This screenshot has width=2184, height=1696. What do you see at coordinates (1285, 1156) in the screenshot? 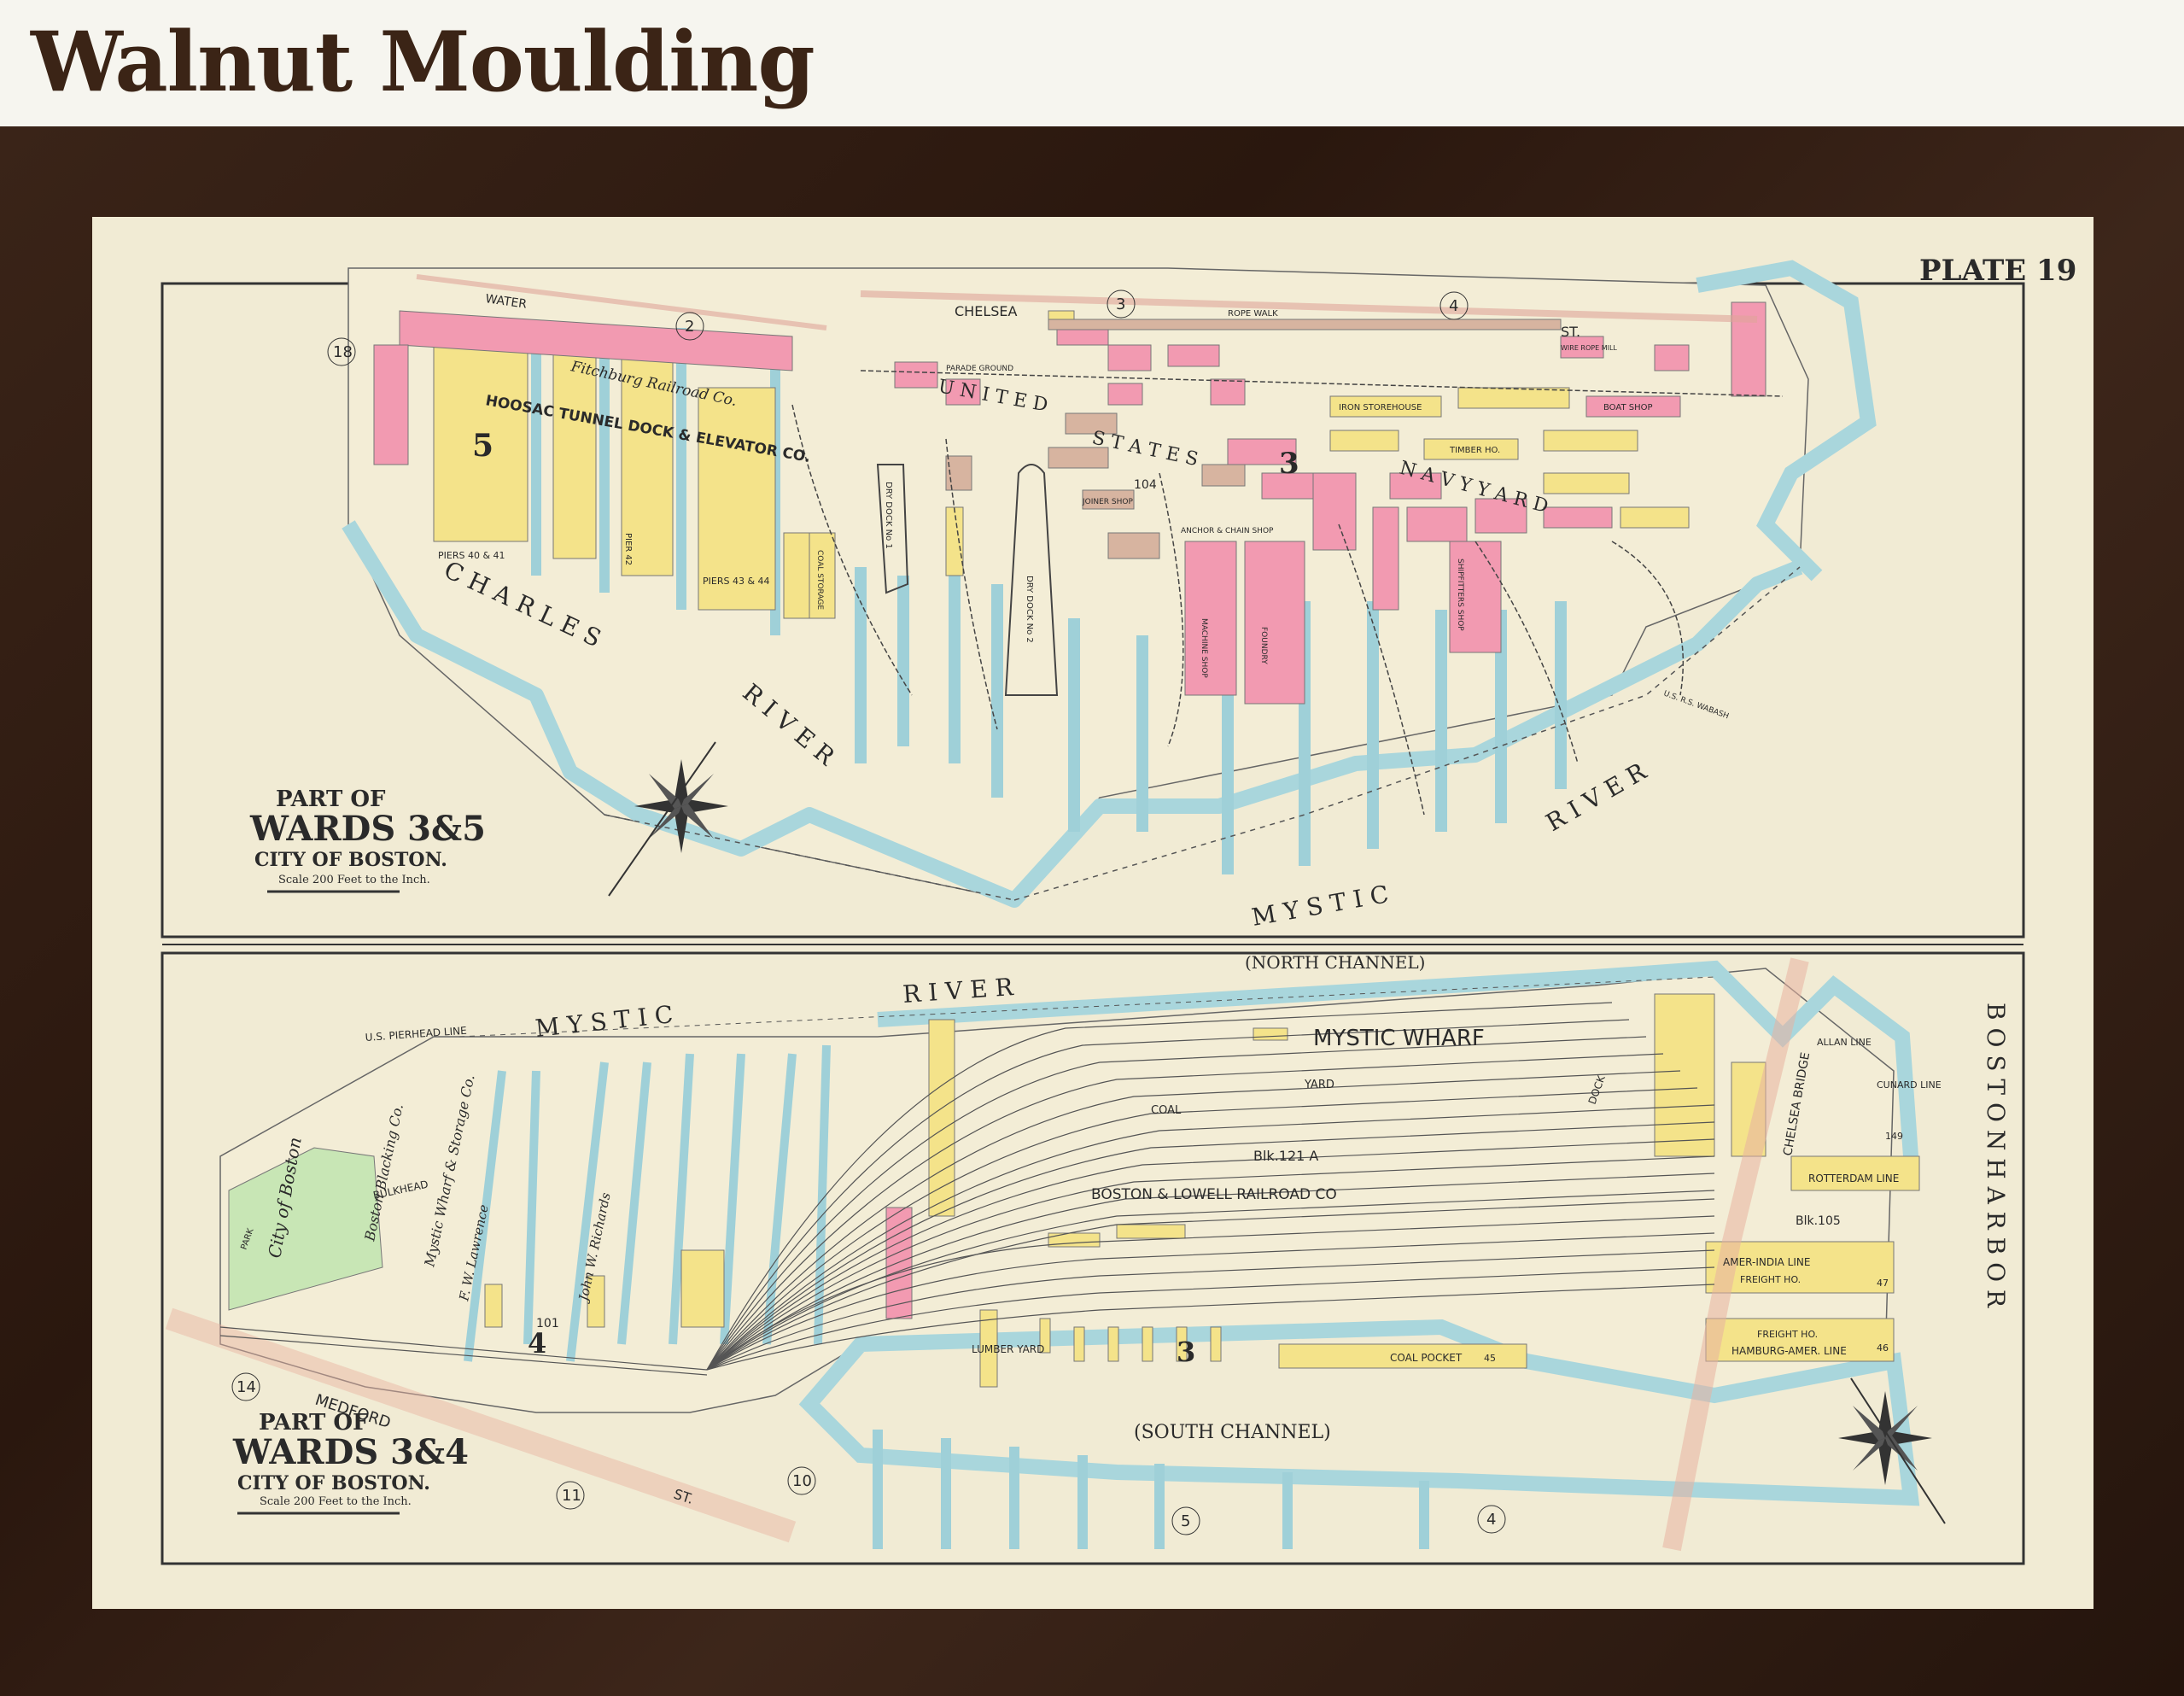
I see `blk121a: Blk.121 A` at bounding box center [1285, 1156].